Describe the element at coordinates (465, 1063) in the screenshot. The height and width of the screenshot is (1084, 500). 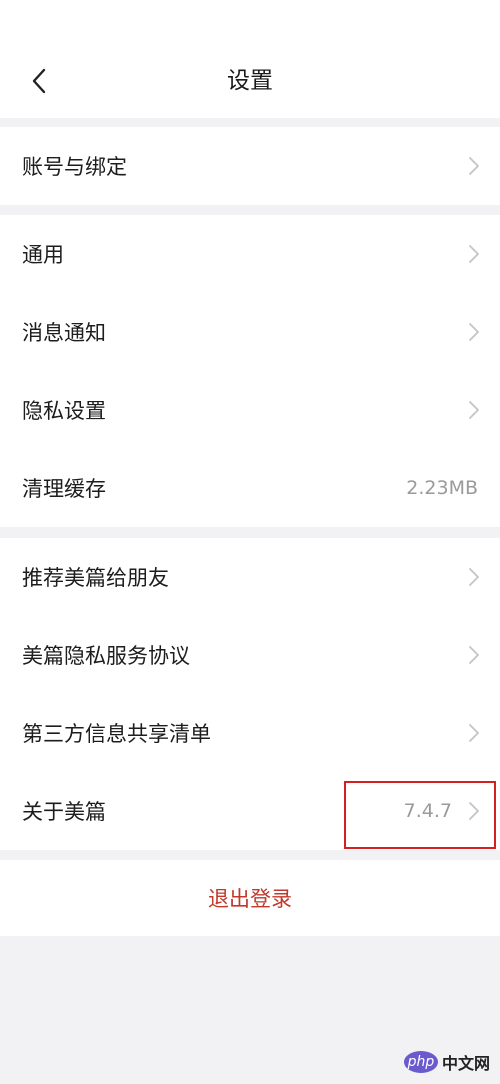
I see `watermark-text: 中文网` at that location.